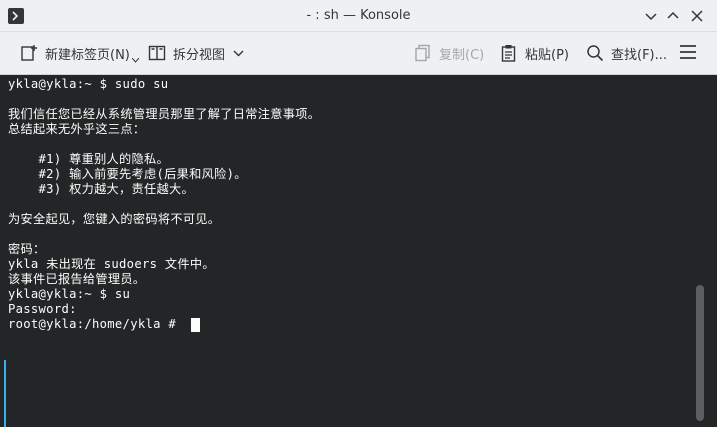  I want to click on paste-icon, so click(508, 53).